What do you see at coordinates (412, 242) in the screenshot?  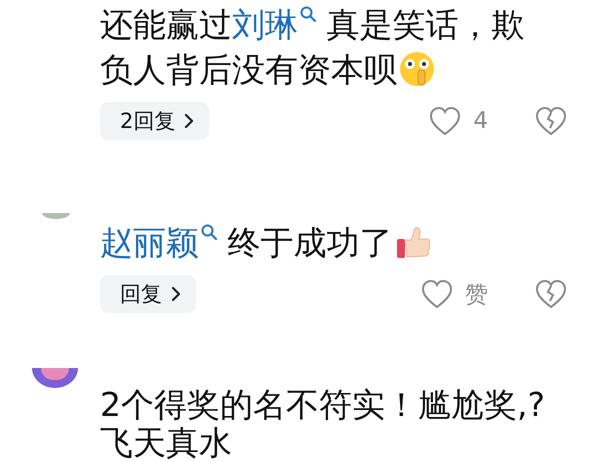 I see `thumbs-up-icon` at bounding box center [412, 242].